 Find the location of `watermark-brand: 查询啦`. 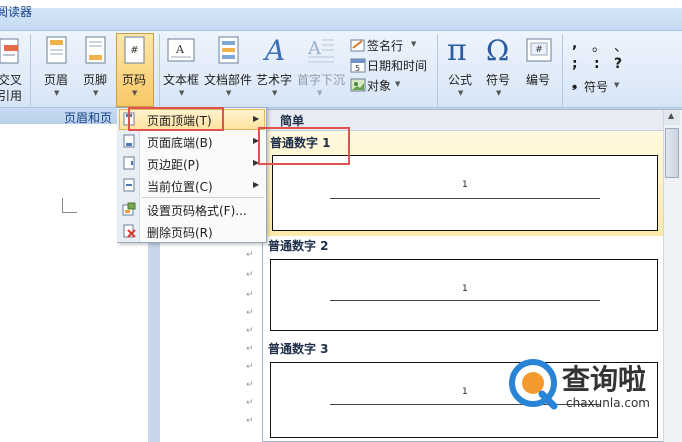

watermark-brand: 查询啦 is located at coordinates (604, 379).